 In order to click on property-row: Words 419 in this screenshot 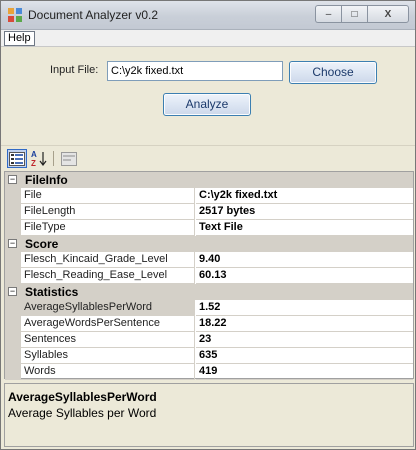, I will do `click(209, 372)`.